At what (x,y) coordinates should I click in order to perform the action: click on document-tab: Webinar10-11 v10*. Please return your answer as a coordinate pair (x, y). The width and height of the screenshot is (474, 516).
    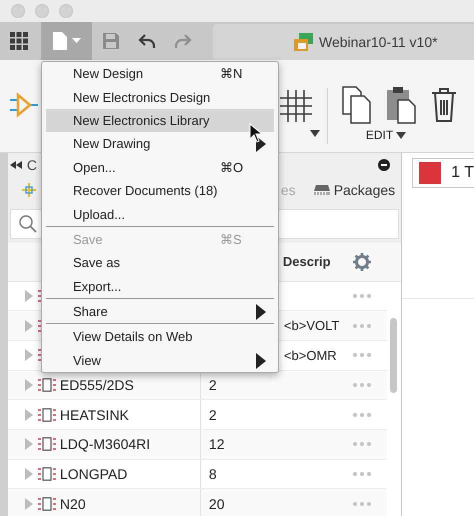
    Looking at the image, I should click on (343, 42).